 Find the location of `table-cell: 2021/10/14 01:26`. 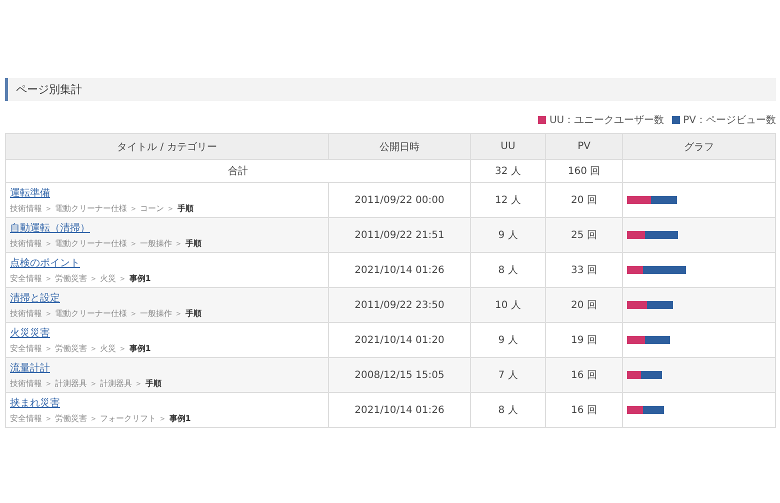

table-cell: 2021/10/14 01:26 is located at coordinates (399, 410).